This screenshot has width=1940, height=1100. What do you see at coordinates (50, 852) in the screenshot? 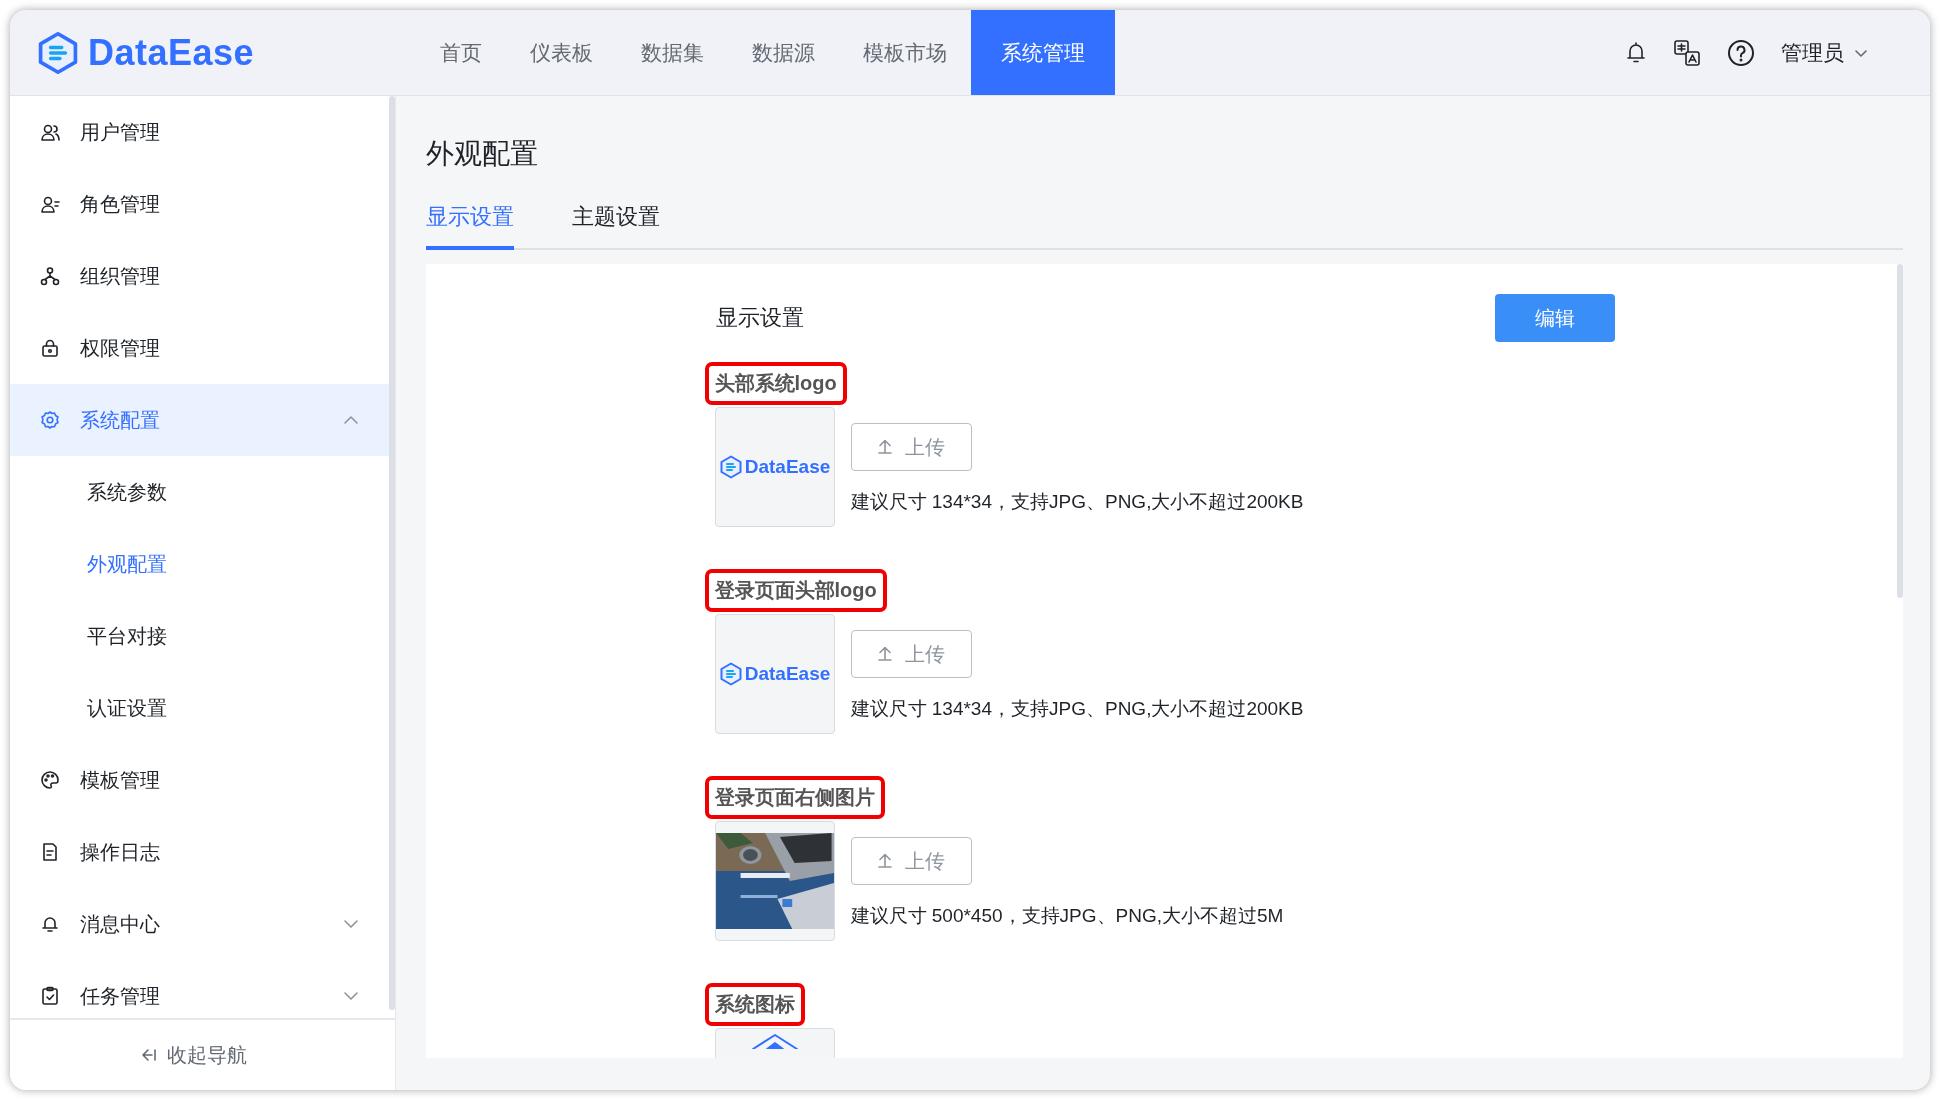
I see `document-icon` at bounding box center [50, 852].